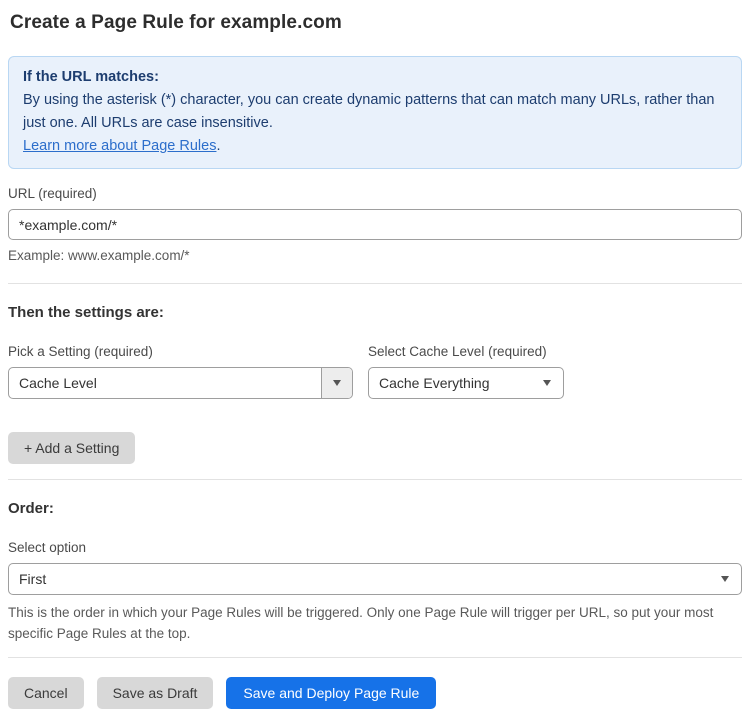 Image resolution: width=750 pixels, height=709 pixels. I want to click on pick-setting-value: Cache Level, so click(58, 383).